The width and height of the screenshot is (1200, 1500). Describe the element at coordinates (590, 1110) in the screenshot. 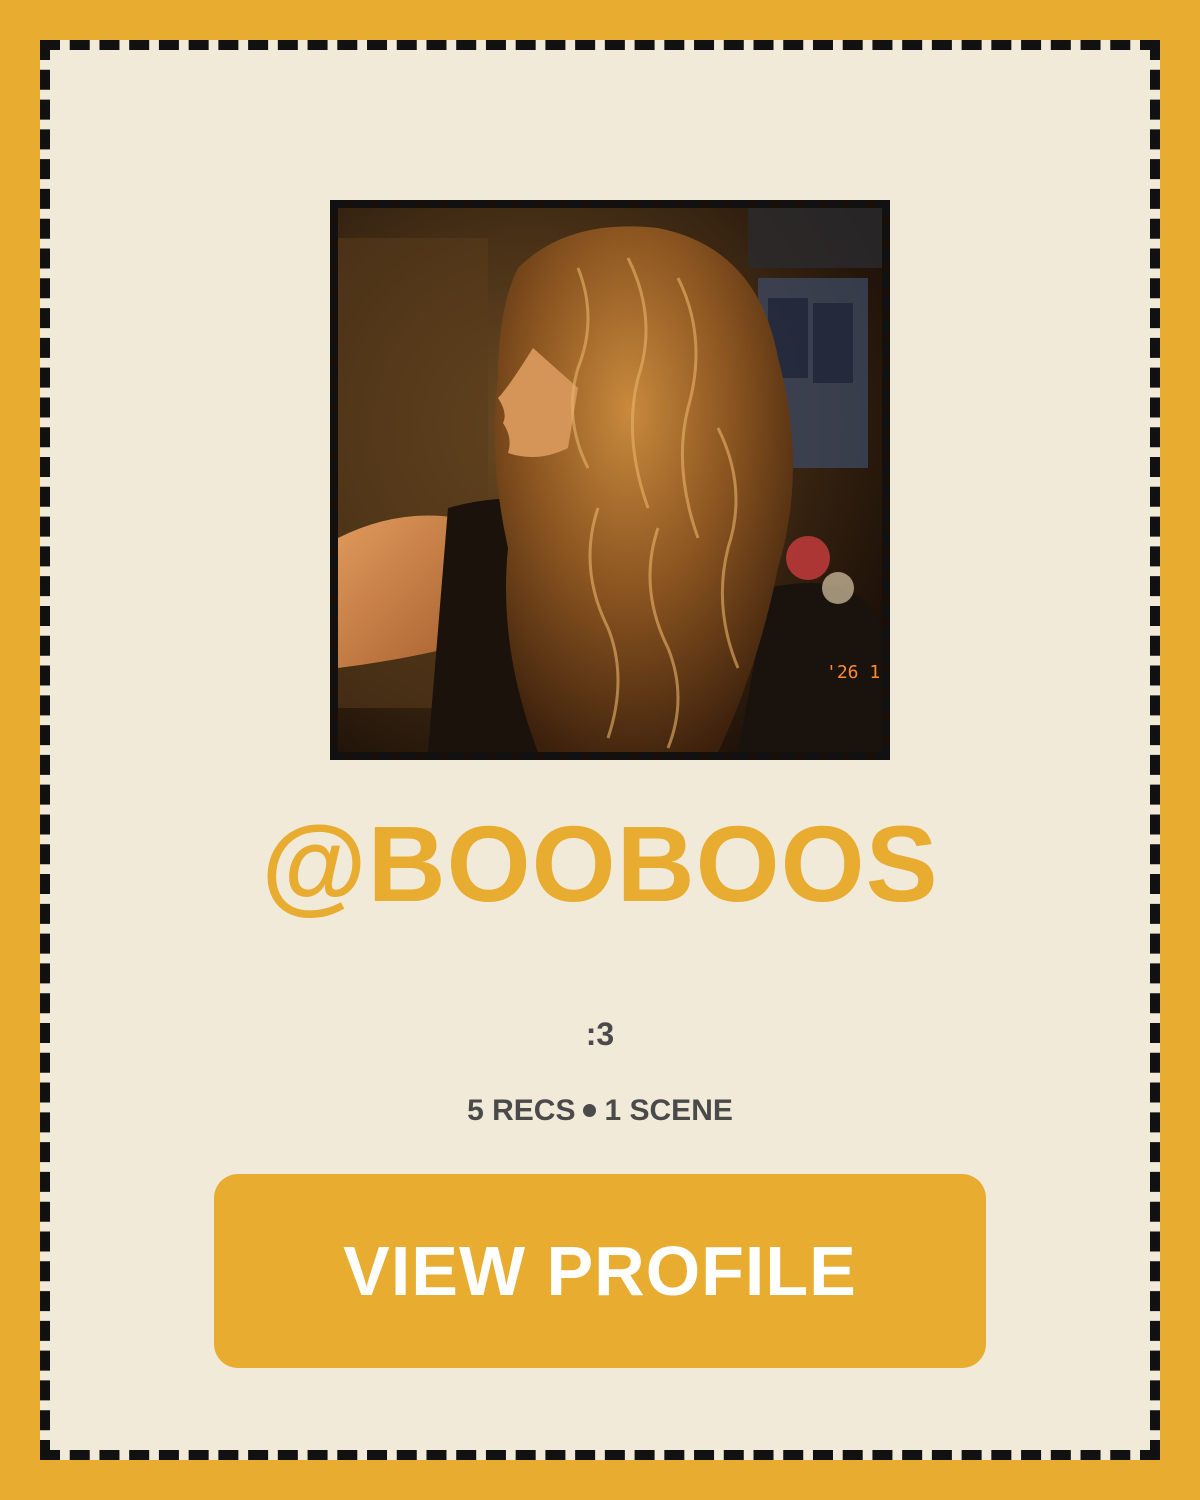

I see `separator-dot-icon` at that location.